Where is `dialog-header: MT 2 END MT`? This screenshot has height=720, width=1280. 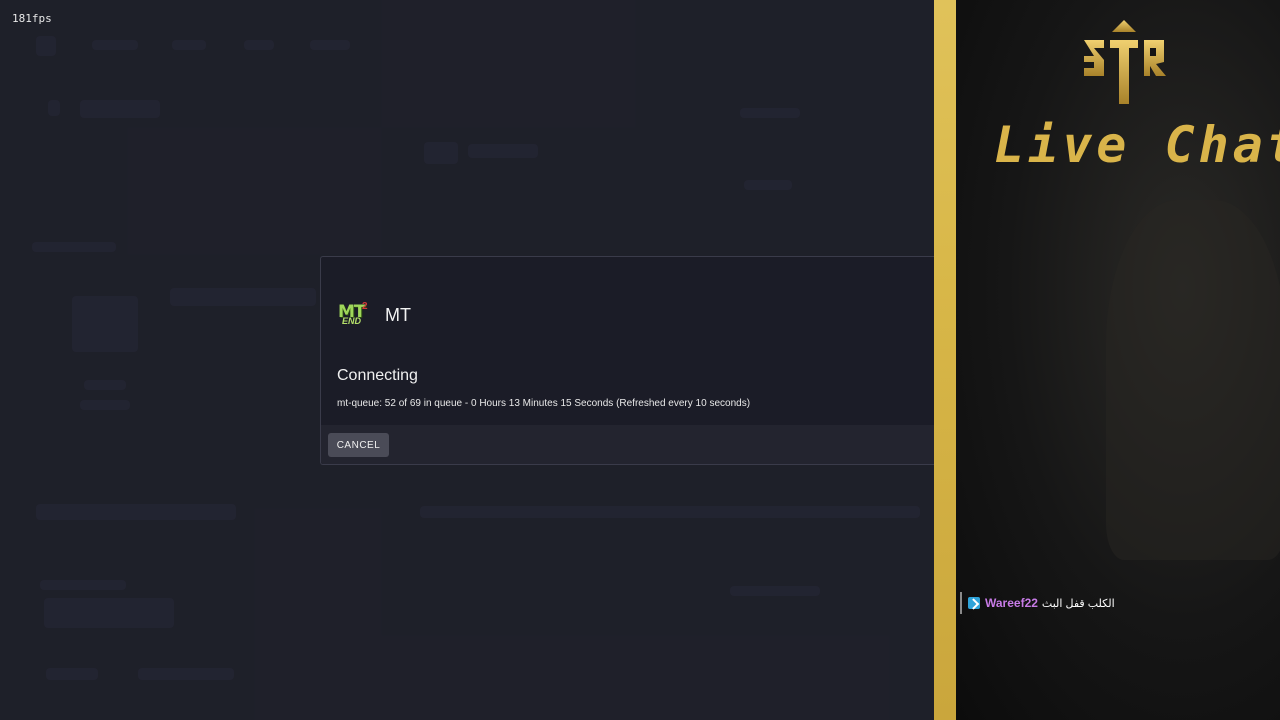 dialog-header: MT 2 END MT is located at coordinates (374, 315).